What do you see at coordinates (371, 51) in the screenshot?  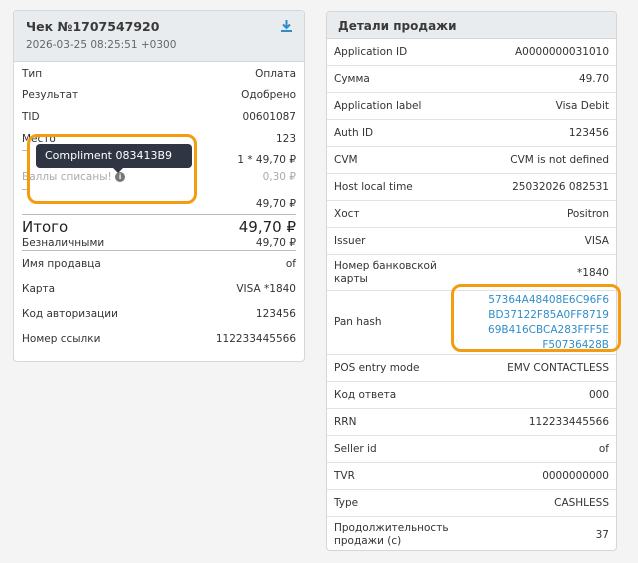 I see `row-label: Application ID` at bounding box center [371, 51].